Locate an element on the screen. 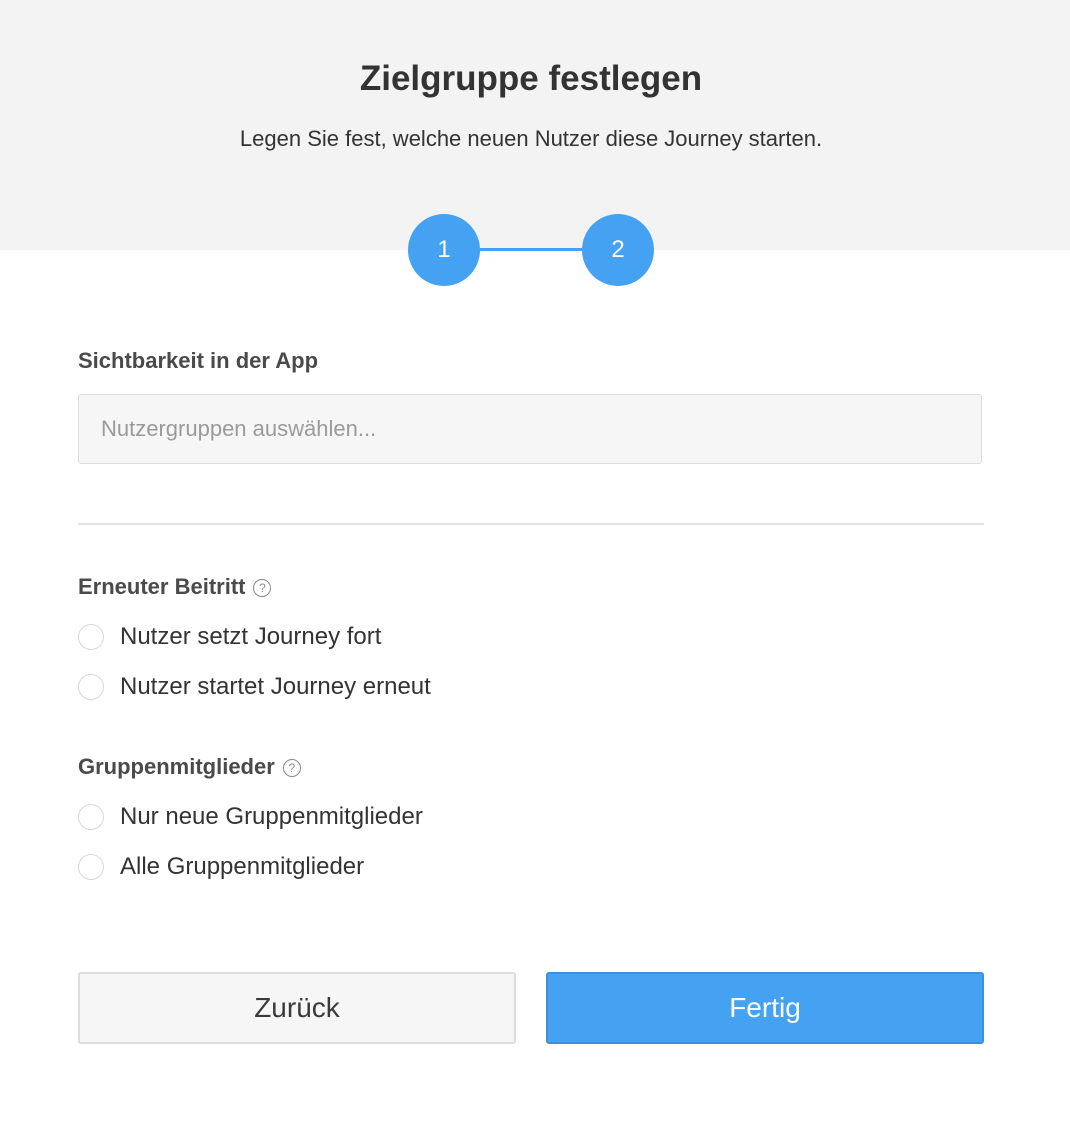  done-button: Fertig is located at coordinates (765, 1008).